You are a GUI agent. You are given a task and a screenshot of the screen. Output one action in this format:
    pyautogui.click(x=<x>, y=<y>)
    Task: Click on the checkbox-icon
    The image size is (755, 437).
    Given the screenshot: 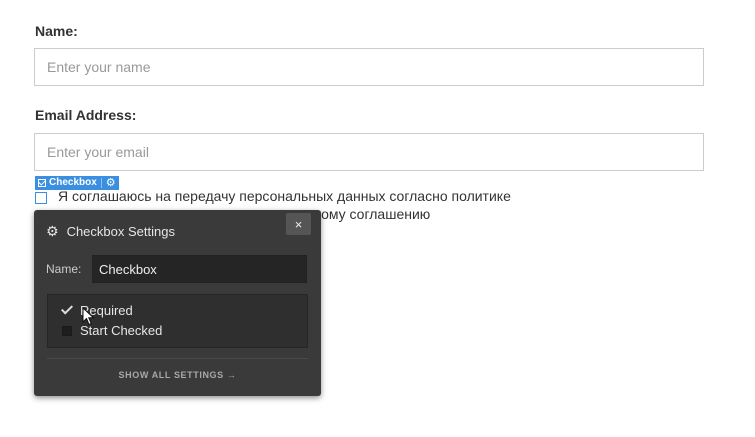 What is the action you would take?
    pyautogui.click(x=42, y=183)
    